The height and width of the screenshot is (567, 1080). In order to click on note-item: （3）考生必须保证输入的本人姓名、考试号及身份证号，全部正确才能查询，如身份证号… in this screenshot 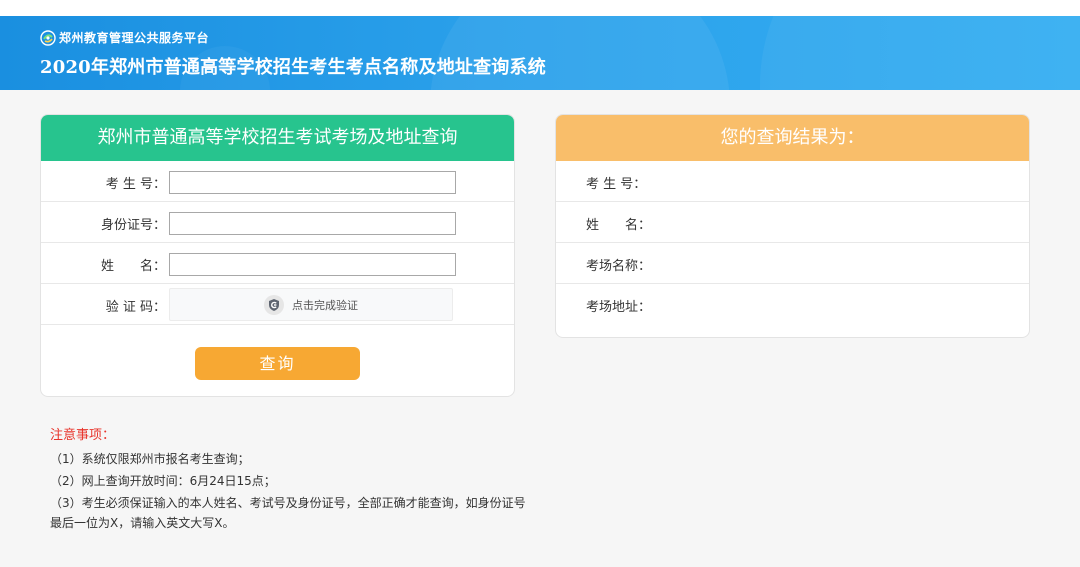, I will do `click(288, 513)`.